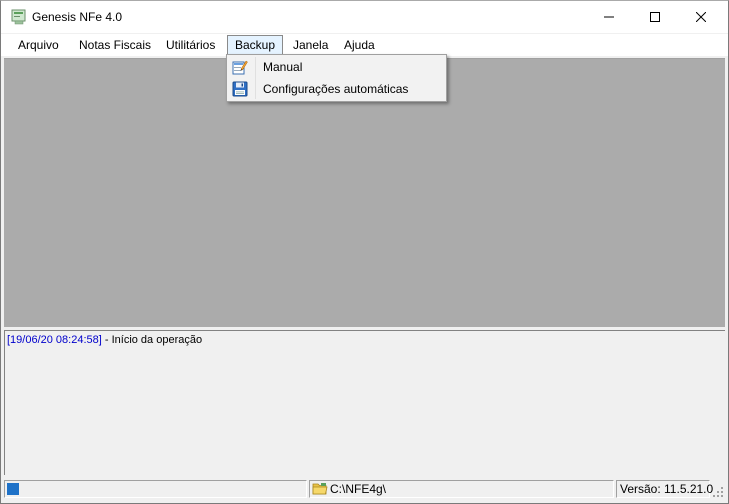 The image size is (729, 504). What do you see at coordinates (283, 67) in the screenshot?
I see `menu-item-manual-label: Manual` at bounding box center [283, 67].